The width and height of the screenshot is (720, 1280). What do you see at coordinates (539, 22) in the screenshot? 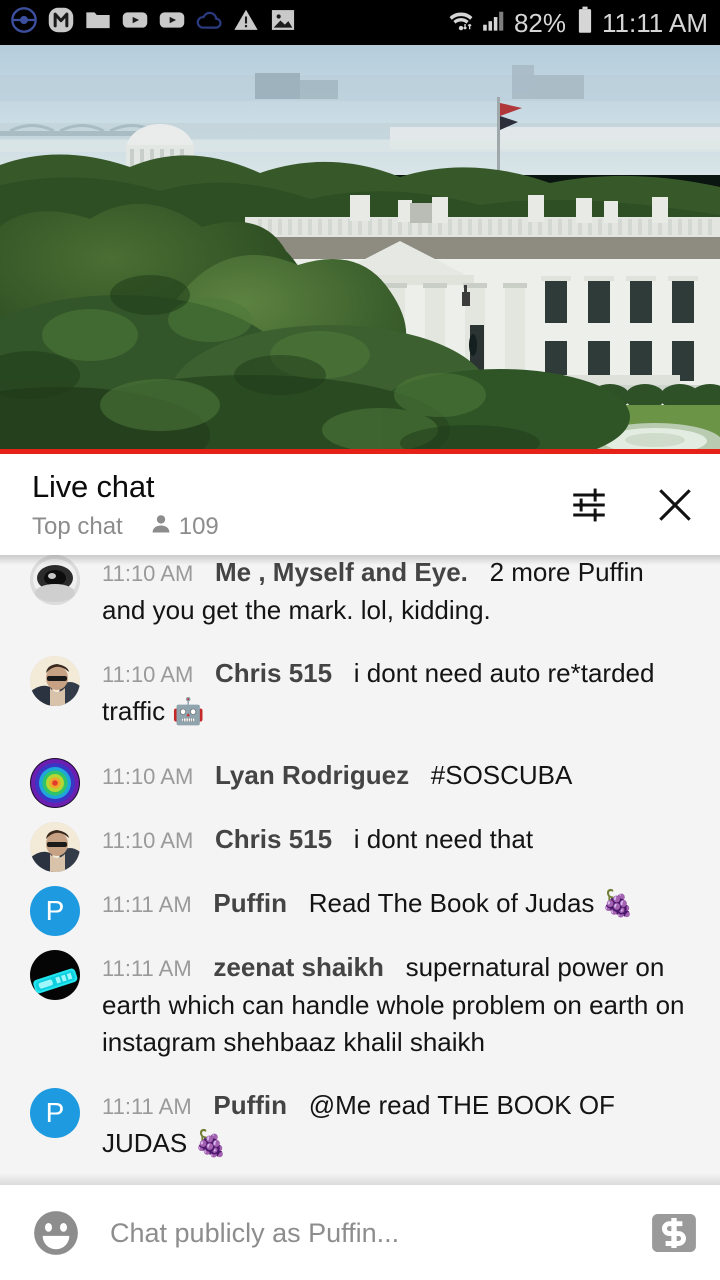
I see `battery-percent-label: 82%` at bounding box center [539, 22].